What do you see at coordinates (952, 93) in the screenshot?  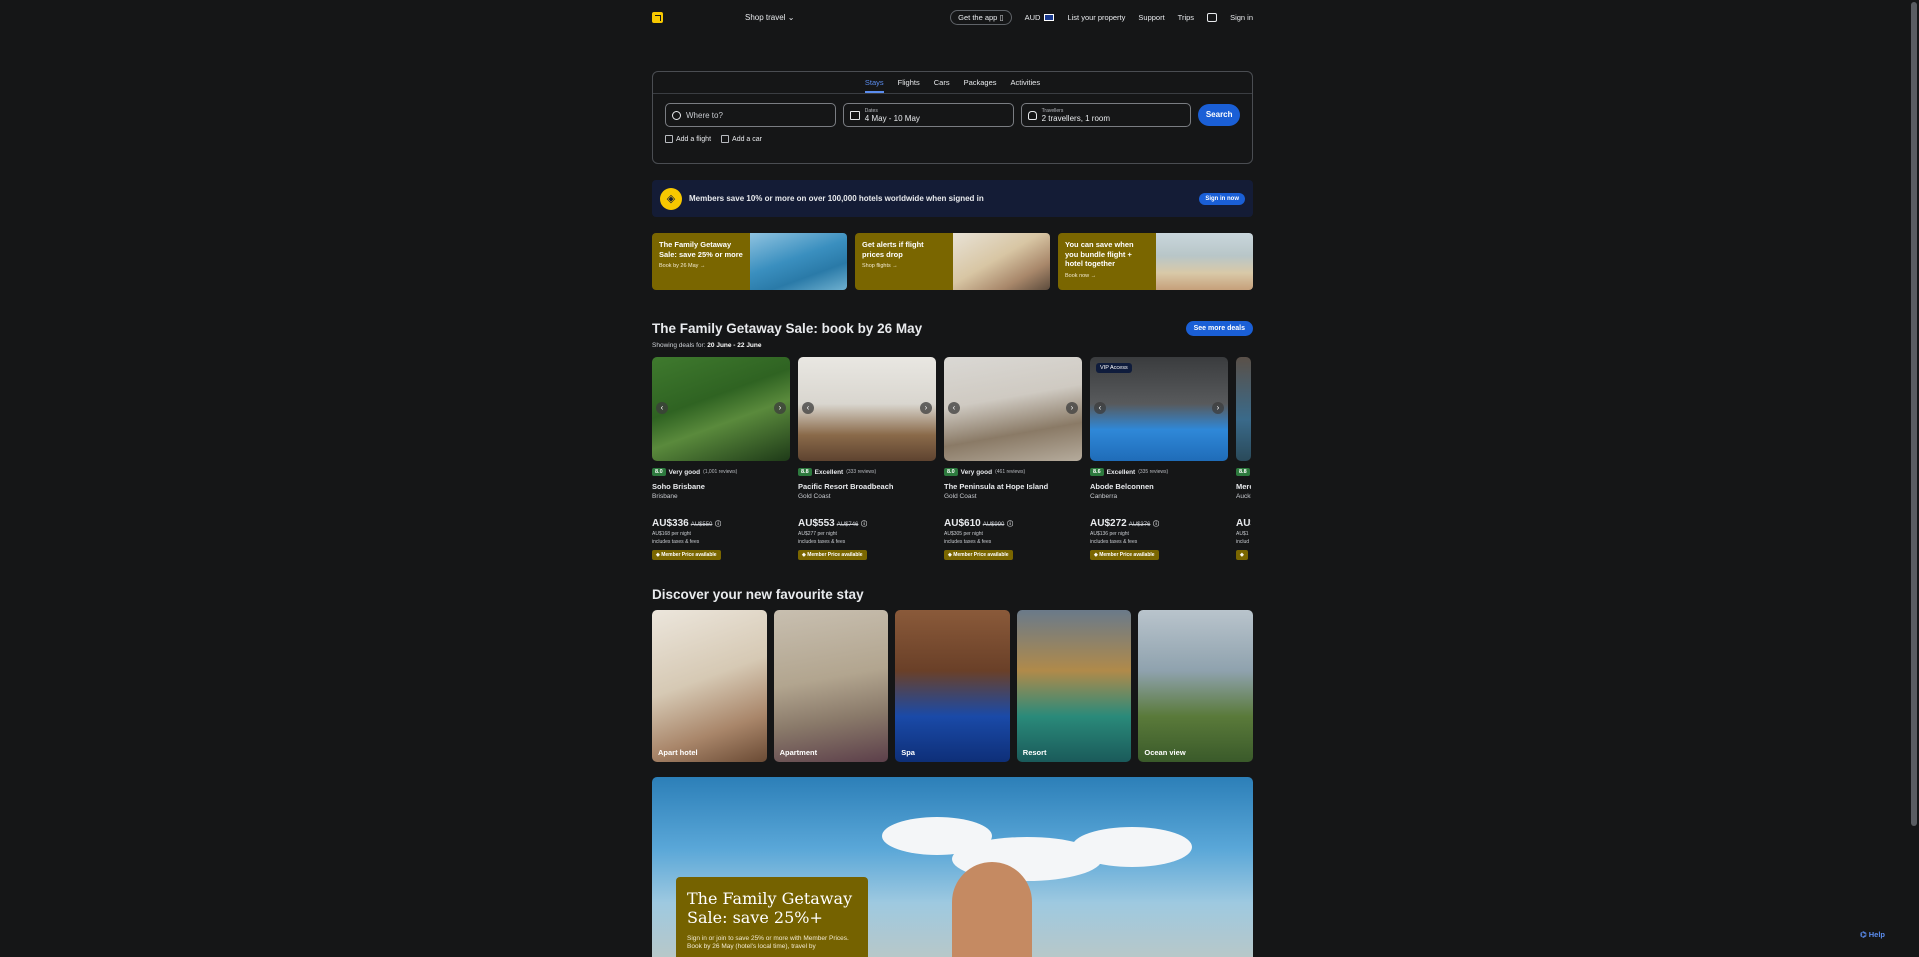 I see `tab-divider` at bounding box center [952, 93].